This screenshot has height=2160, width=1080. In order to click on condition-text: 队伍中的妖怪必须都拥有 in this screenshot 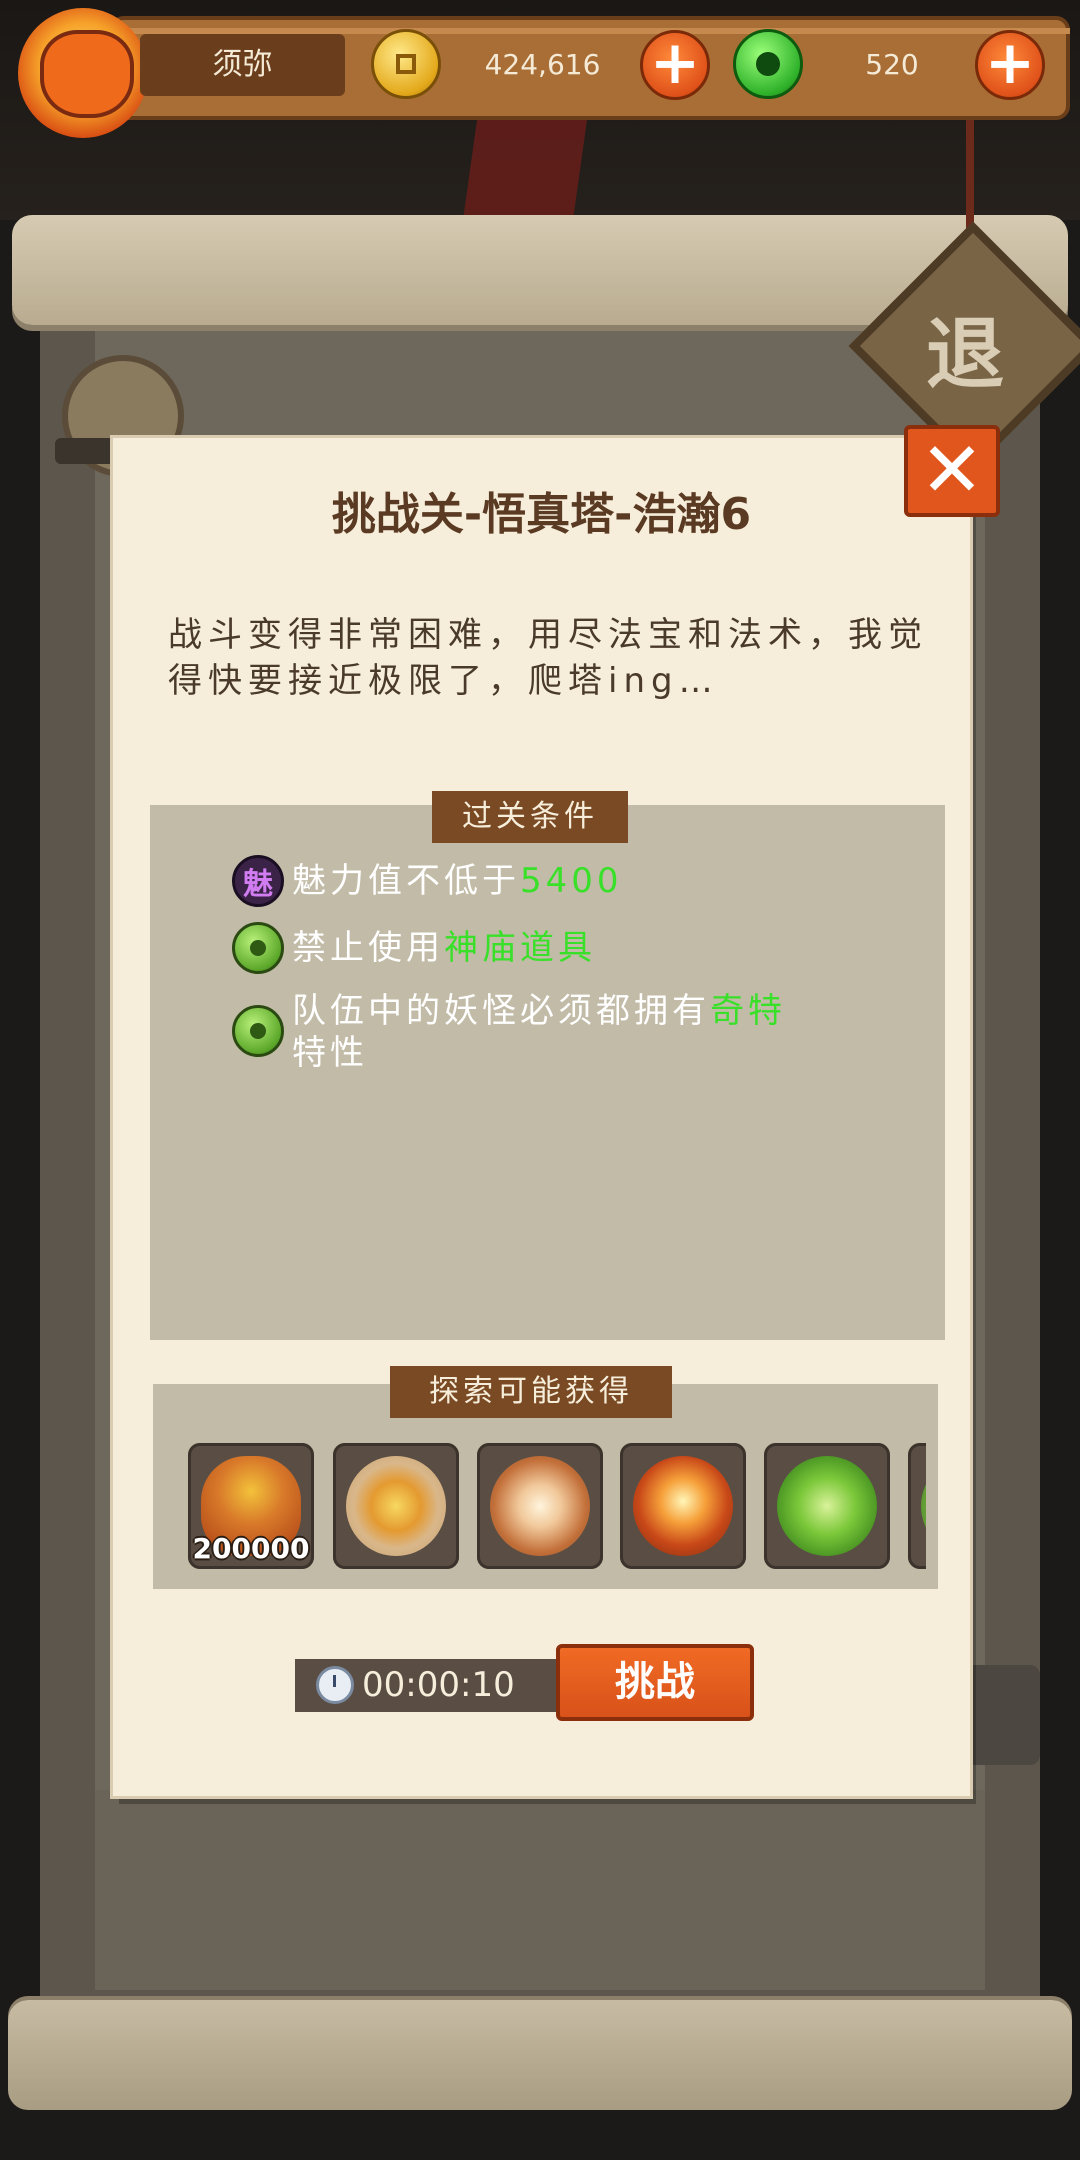, I will do `click(501, 1011)`.